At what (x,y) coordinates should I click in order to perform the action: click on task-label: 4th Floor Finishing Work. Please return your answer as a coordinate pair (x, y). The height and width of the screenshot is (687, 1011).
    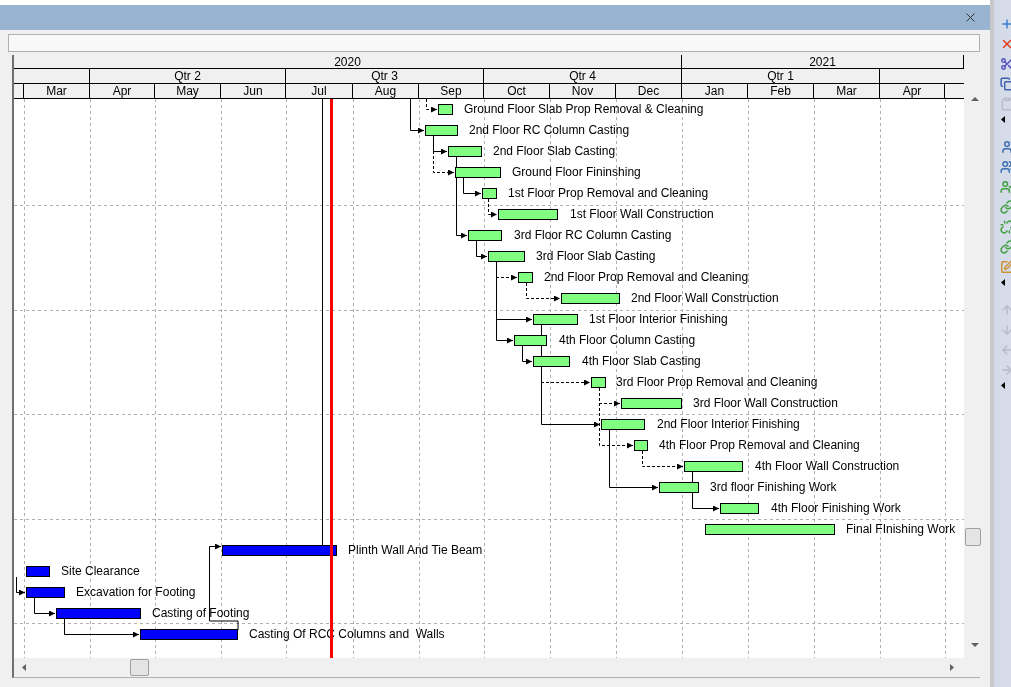
    Looking at the image, I should click on (836, 508).